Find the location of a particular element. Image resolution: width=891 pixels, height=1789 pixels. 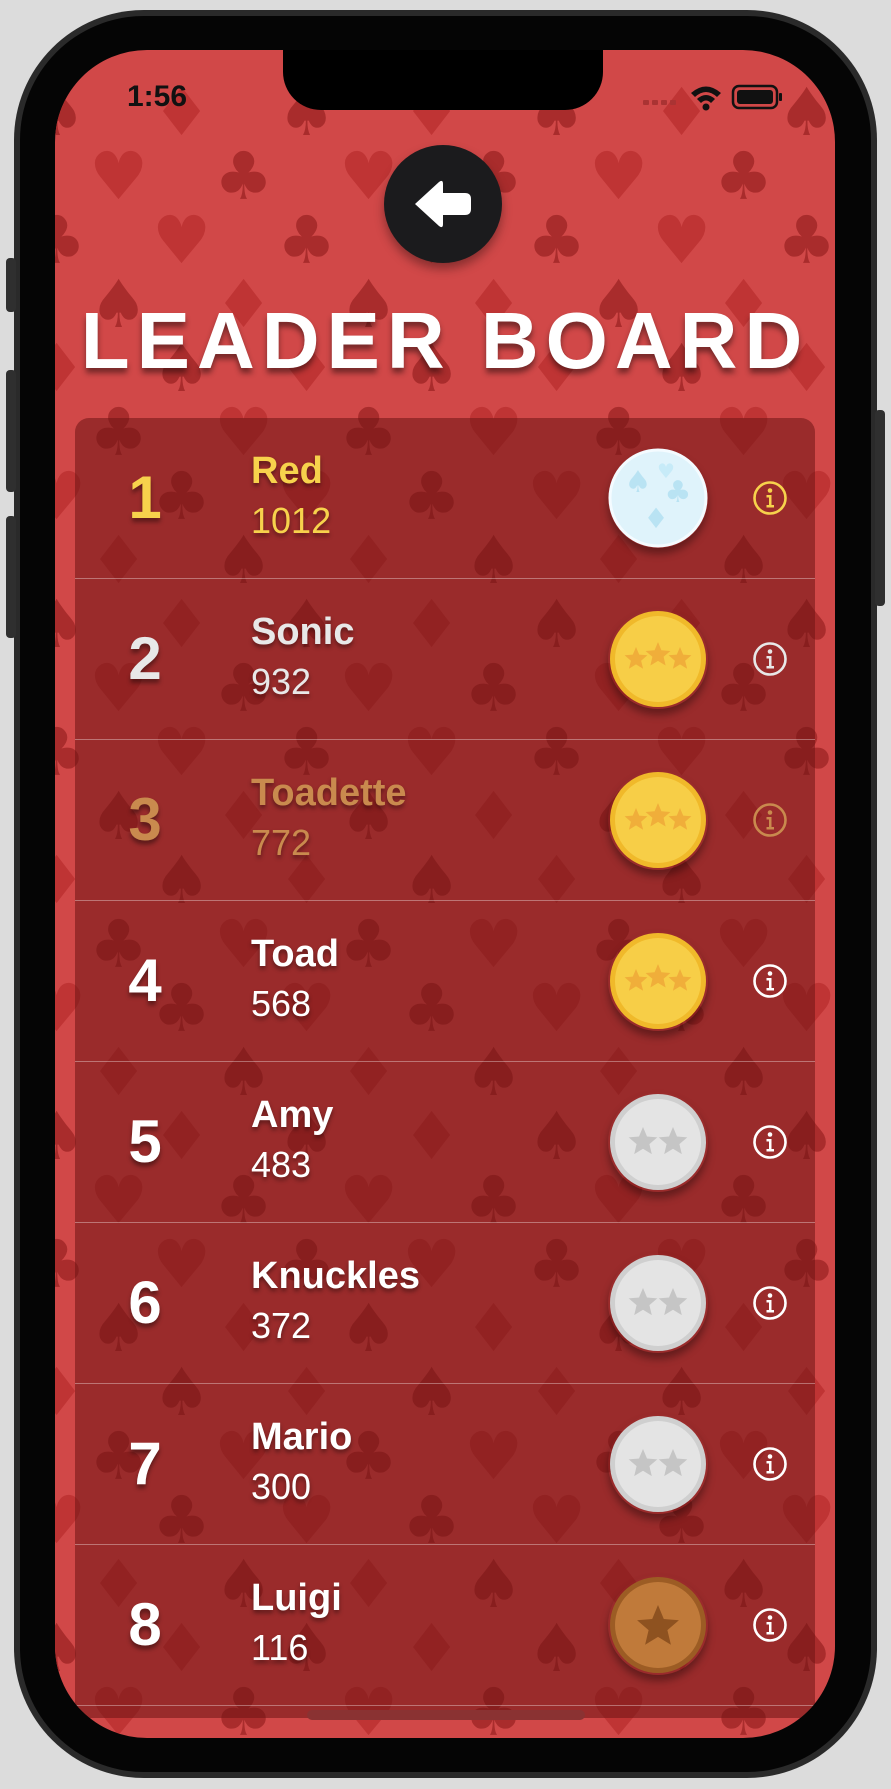

mute-switch is located at coordinates (11, 285).